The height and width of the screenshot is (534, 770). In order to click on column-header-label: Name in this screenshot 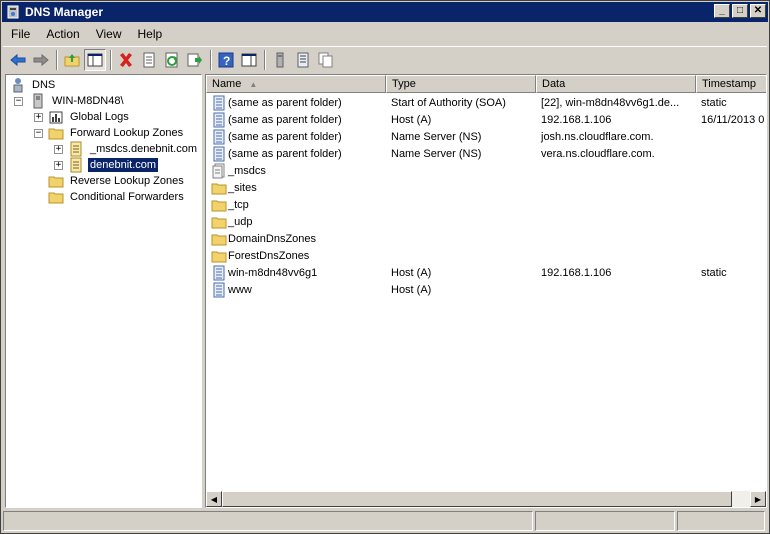, I will do `click(227, 84)`.